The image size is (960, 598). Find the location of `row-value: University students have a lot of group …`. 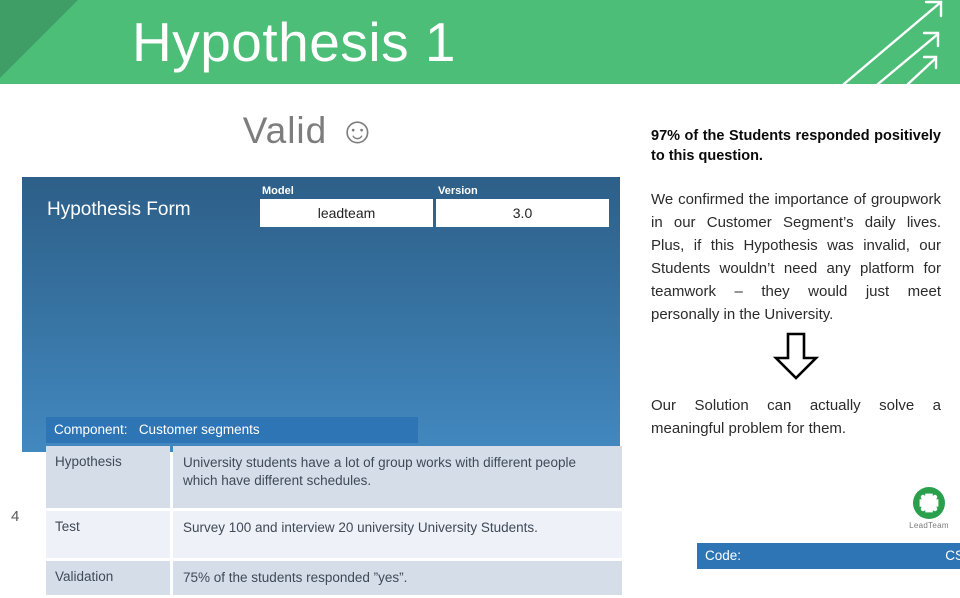

row-value: University students have a lot of group … is located at coordinates (397, 477).